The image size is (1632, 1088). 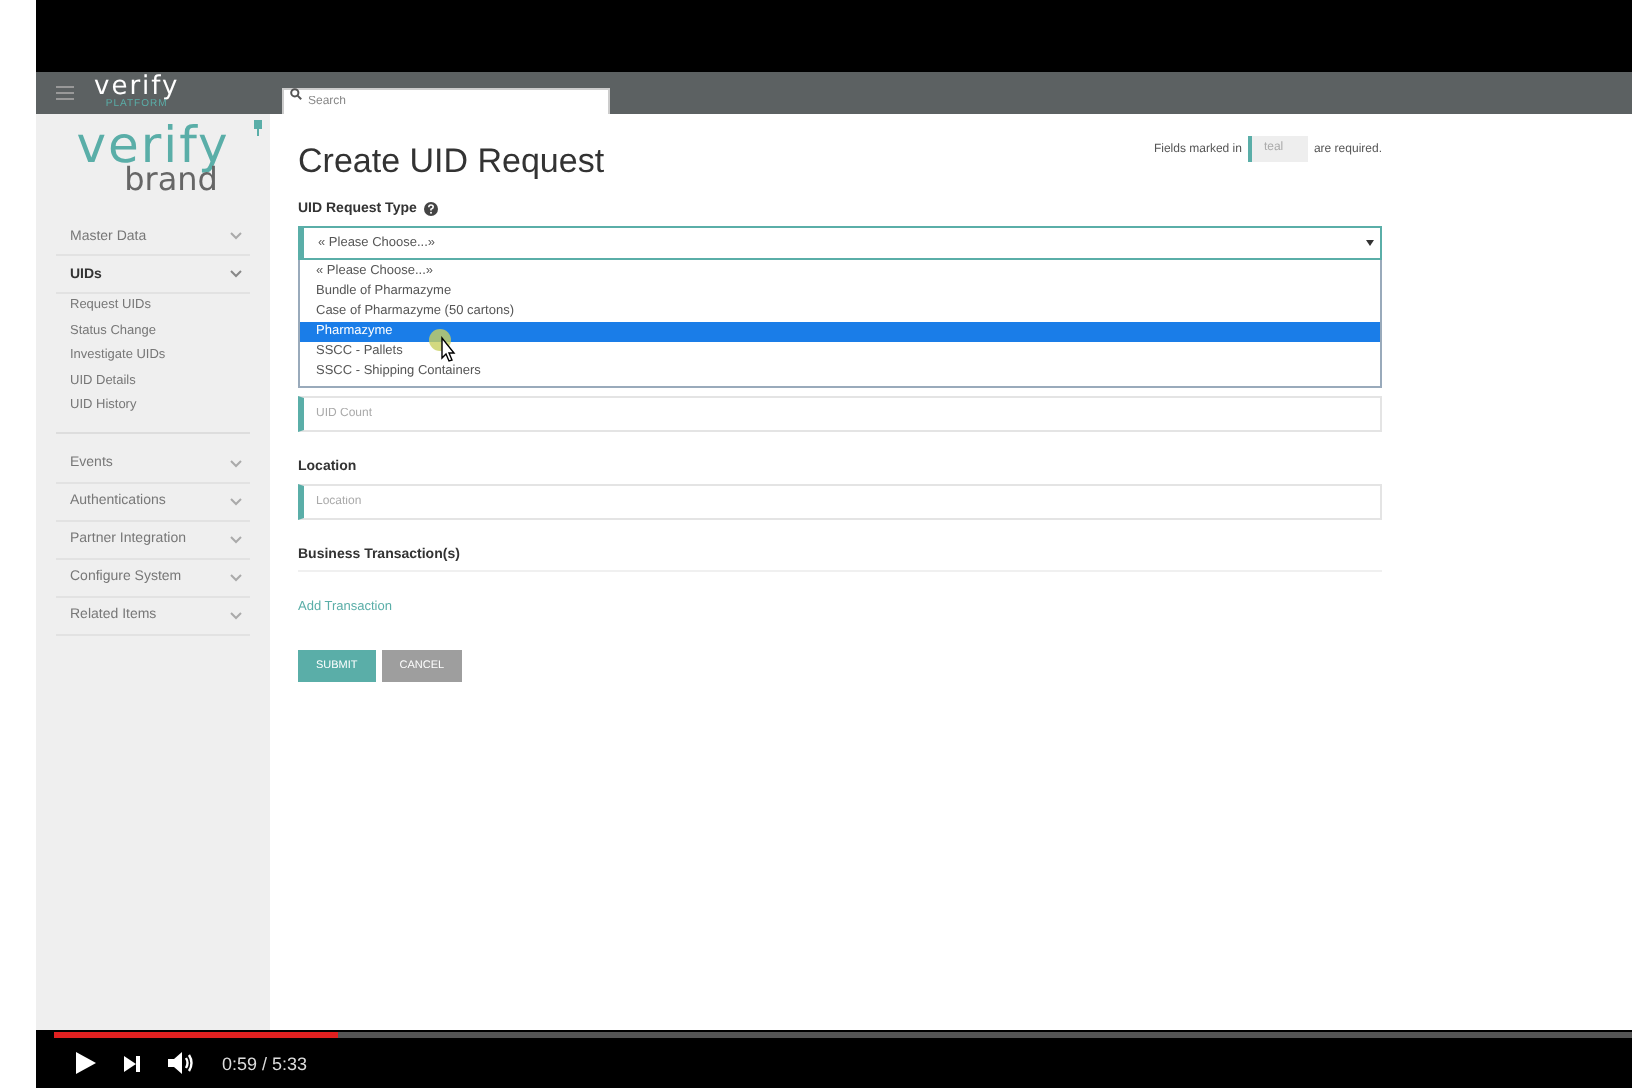 What do you see at coordinates (265, 1063) in the screenshot?
I see `video-time: 0:59 / 5:33` at bounding box center [265, 1063].